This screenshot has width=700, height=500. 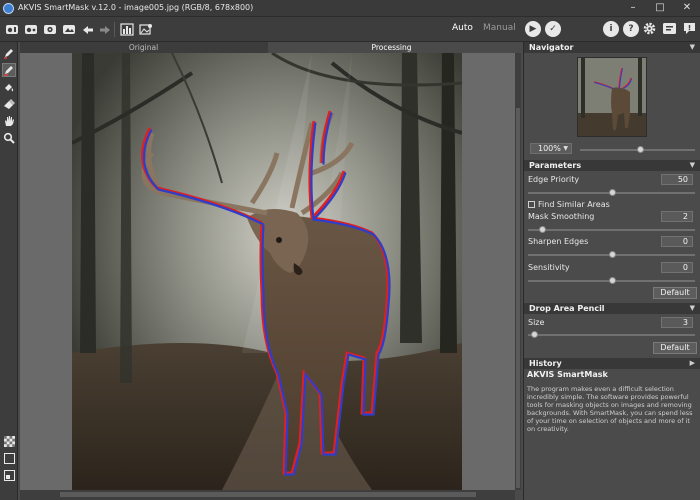 I want to click on sharpen-edges-field: 0, so click(x=677, y=241).